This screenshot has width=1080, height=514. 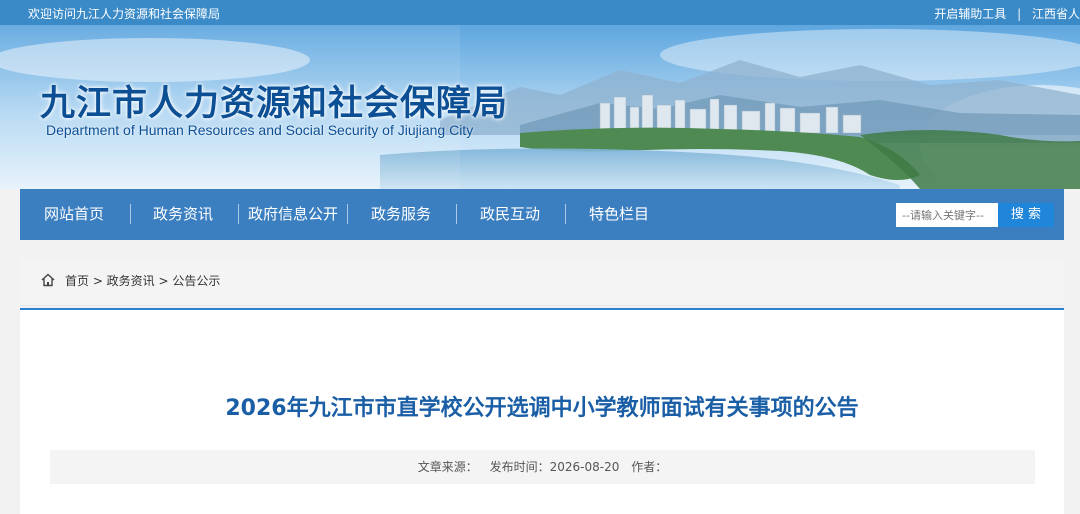 What do you see at coordinates (510, 214) in the screenshot?
I see `nav-item-interaction: 政民互动` at bounding box center [510, 214].